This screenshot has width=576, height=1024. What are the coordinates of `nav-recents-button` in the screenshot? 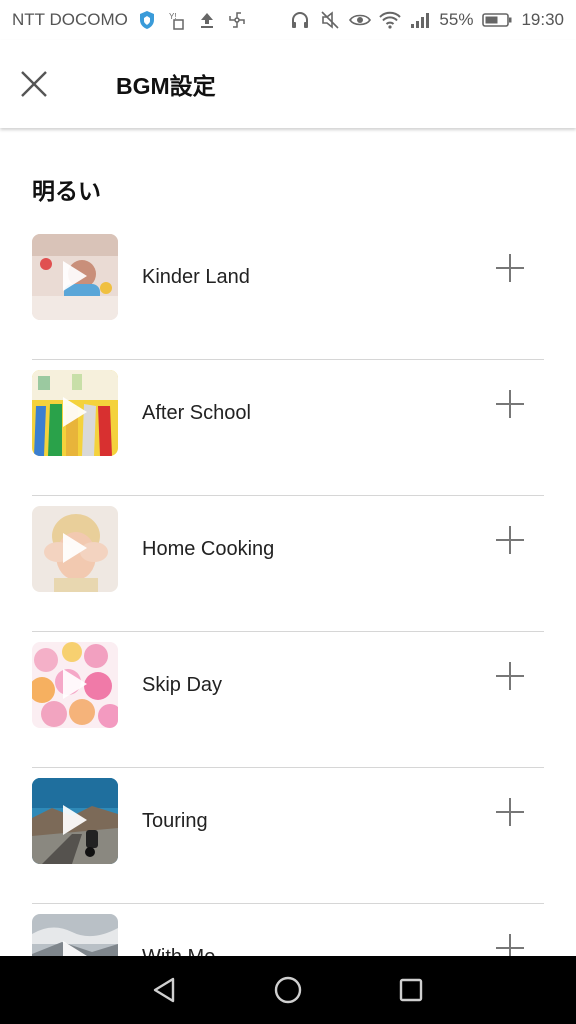 It's located at (411, 990).